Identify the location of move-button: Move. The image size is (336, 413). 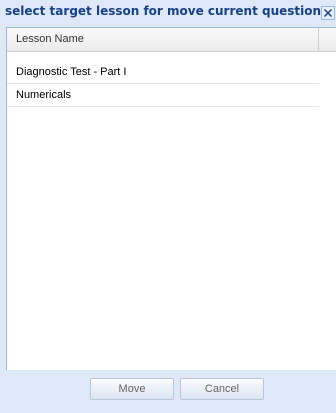
(132, 389).